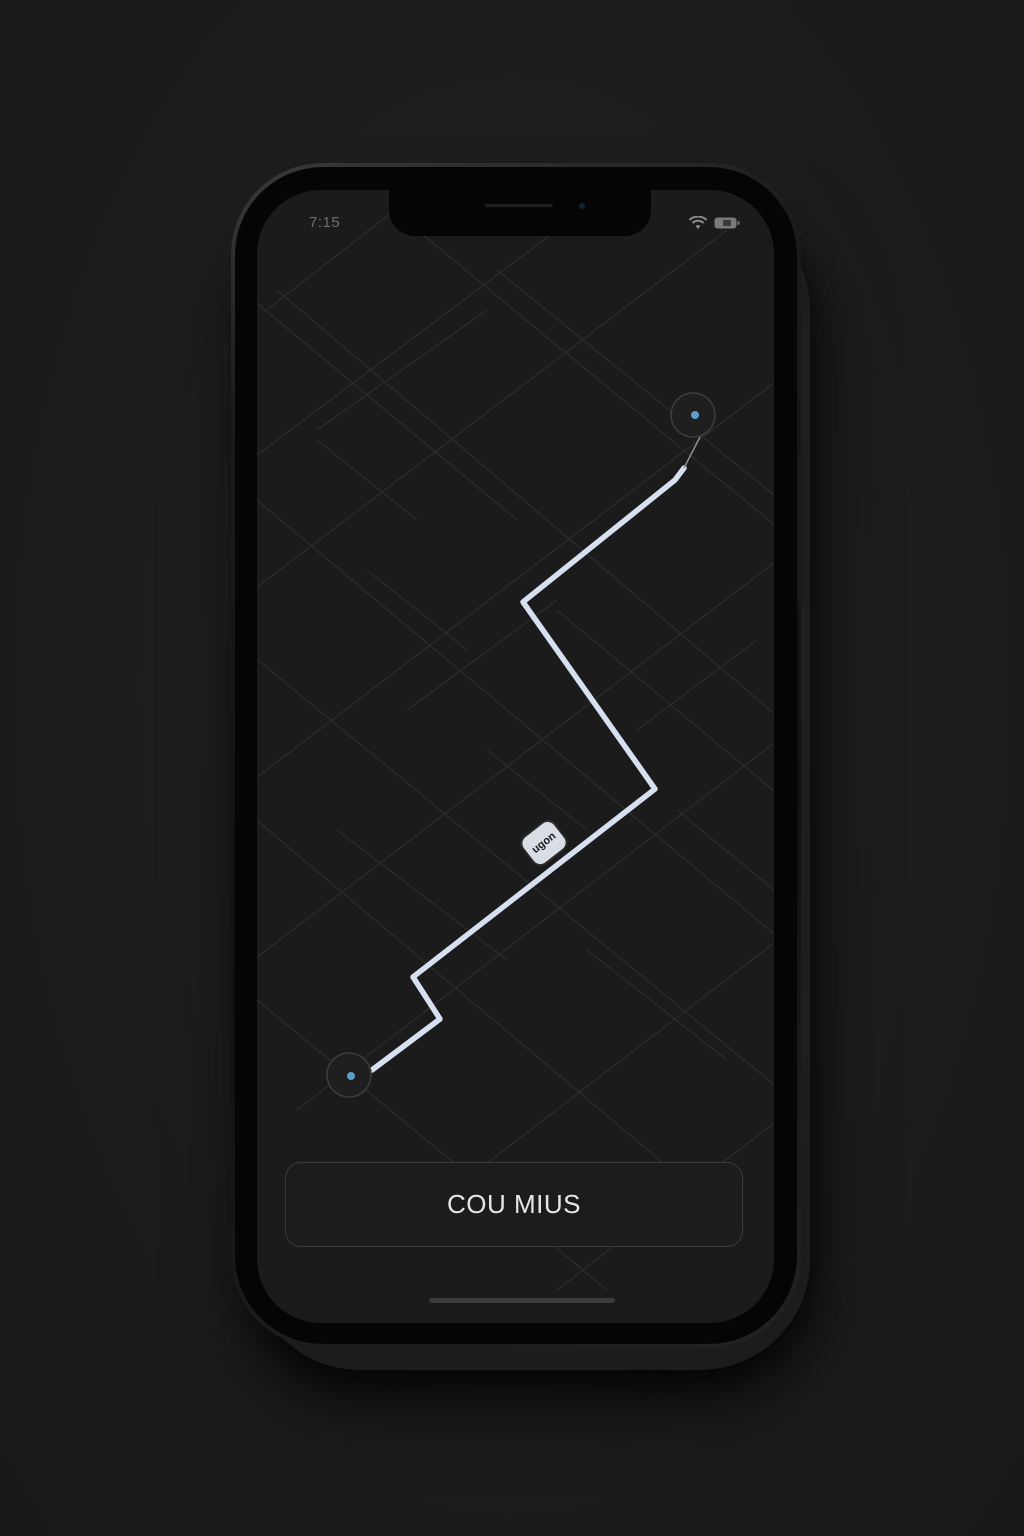  I want to click on volume-down-button, so click(226, 497).